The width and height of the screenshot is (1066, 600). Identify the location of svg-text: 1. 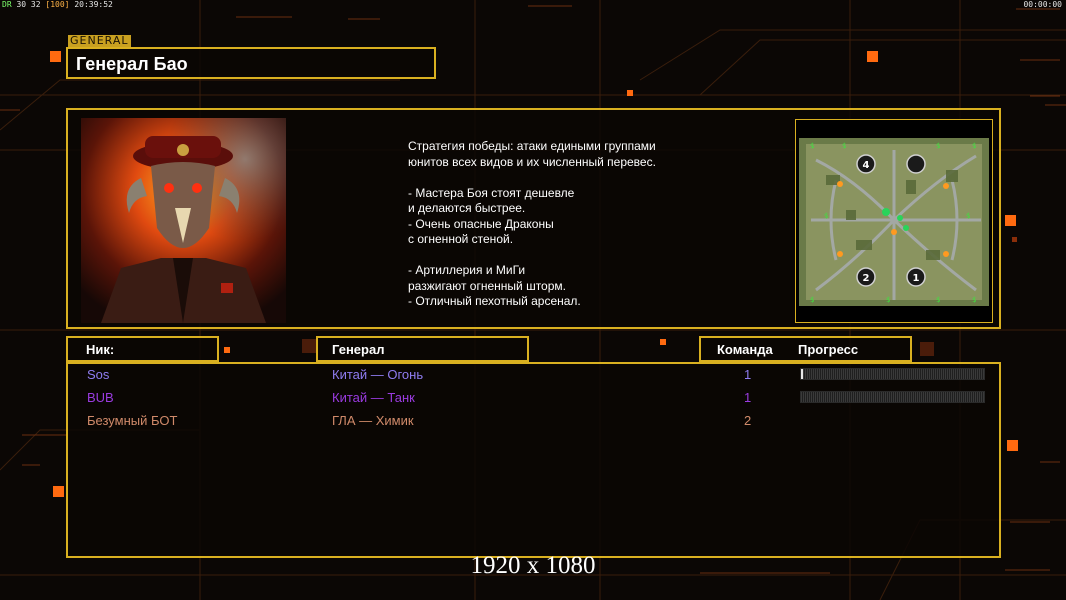
(916, 278).